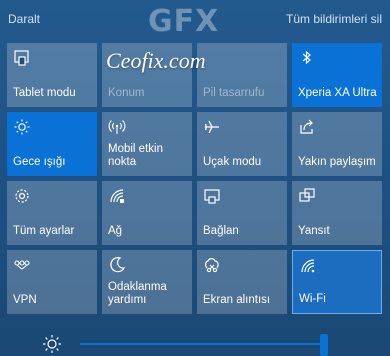  Describe the element at coordinates (337, 282) in the screenshot. I see `tile-wifi: Wi-Fi` at that location.